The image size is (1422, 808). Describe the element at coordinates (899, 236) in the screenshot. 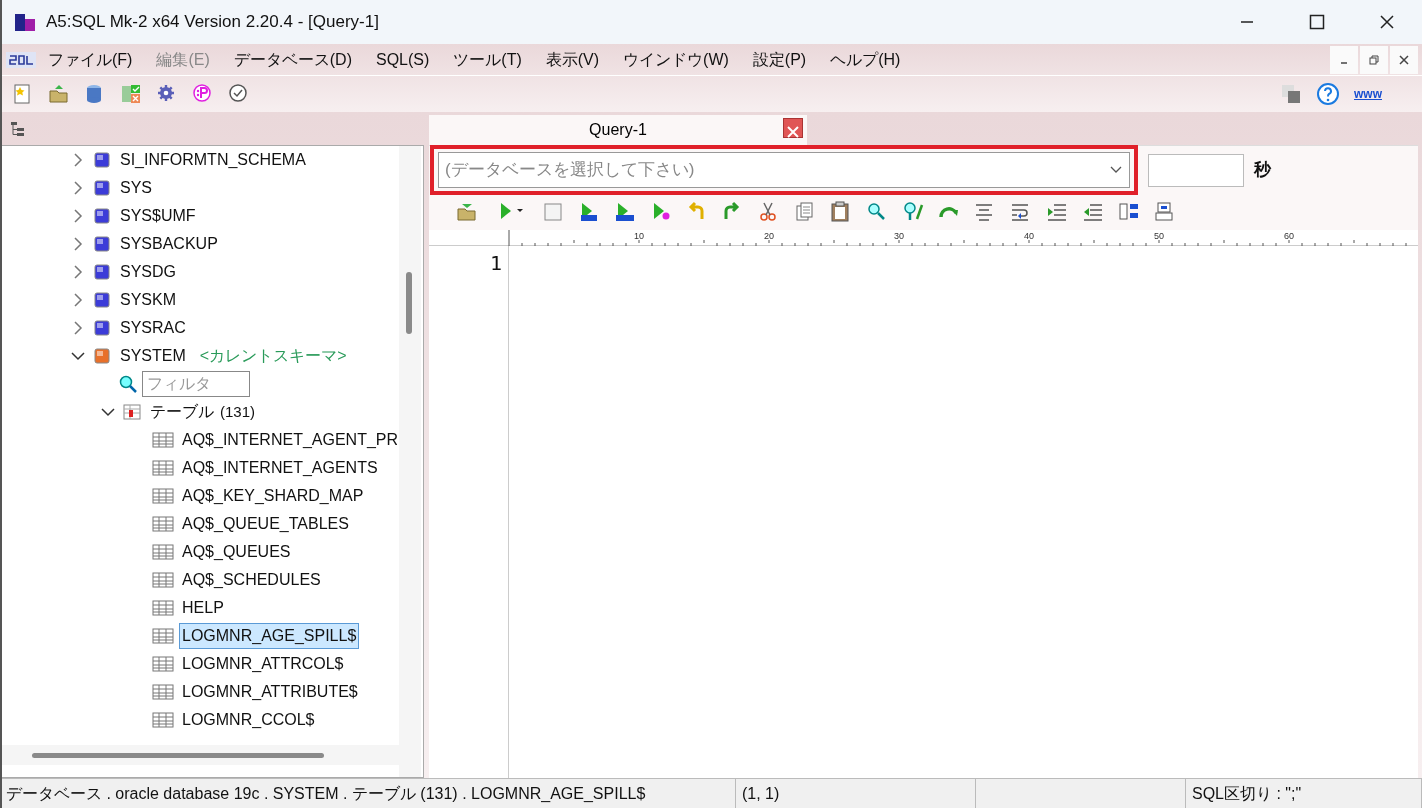

I see `ruler-label: 30` at that location.